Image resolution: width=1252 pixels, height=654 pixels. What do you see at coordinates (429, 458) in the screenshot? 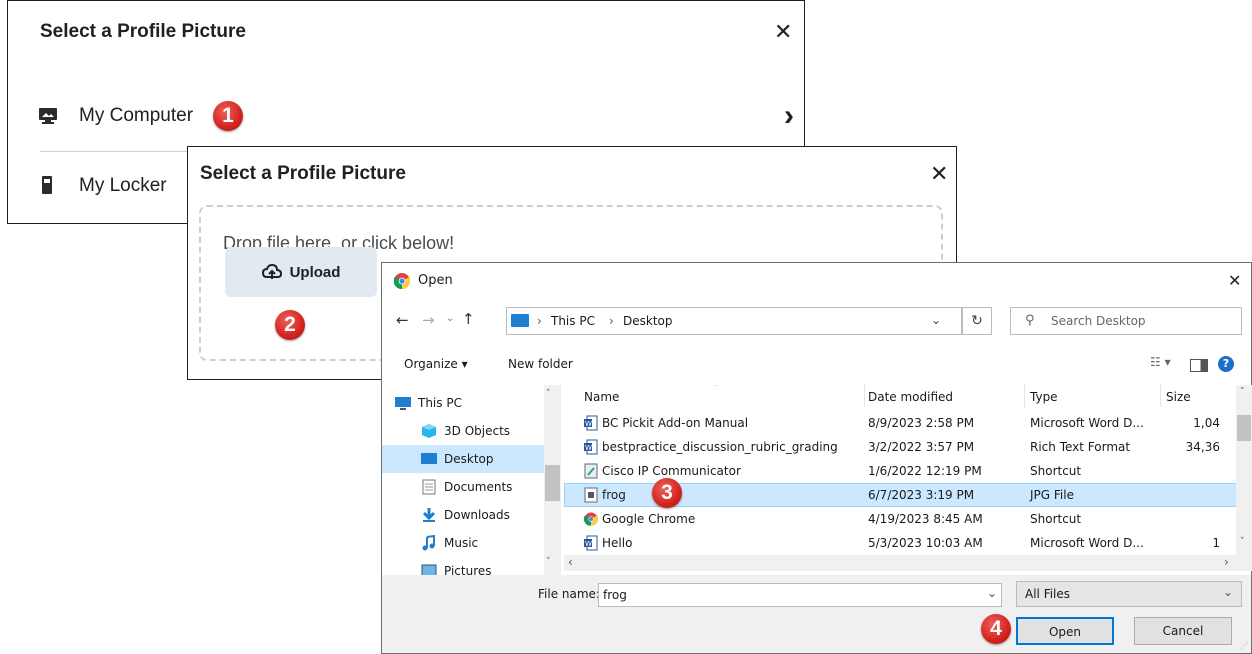
I see `desktop-icon` at bounding box center [429, 458].